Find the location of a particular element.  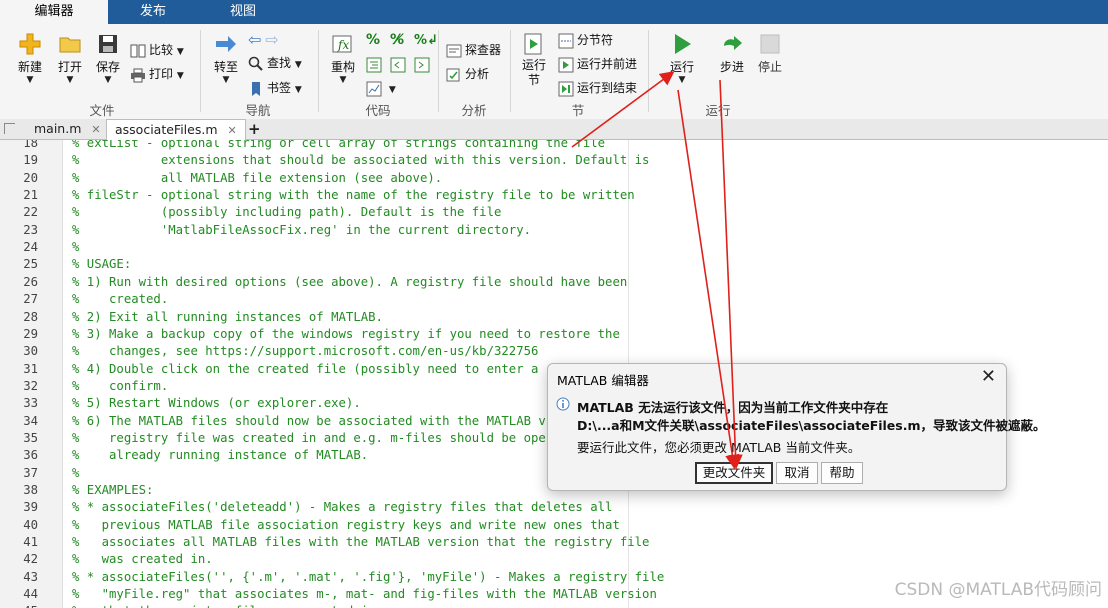

dialog-message-line1: MATLAB 无法运行该文件，因为当前工作文件夹中存在 is located at coordinates (733, 407).